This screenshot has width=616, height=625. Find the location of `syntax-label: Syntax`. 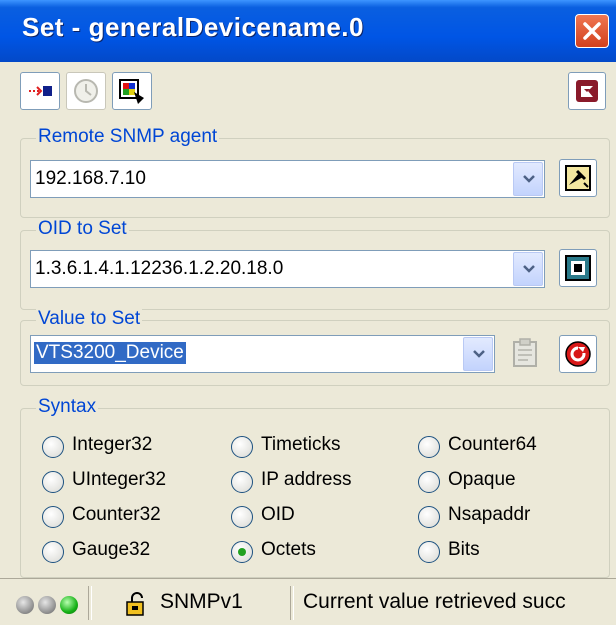

syntax-label: Syntax is located at coordinates (67, 407).